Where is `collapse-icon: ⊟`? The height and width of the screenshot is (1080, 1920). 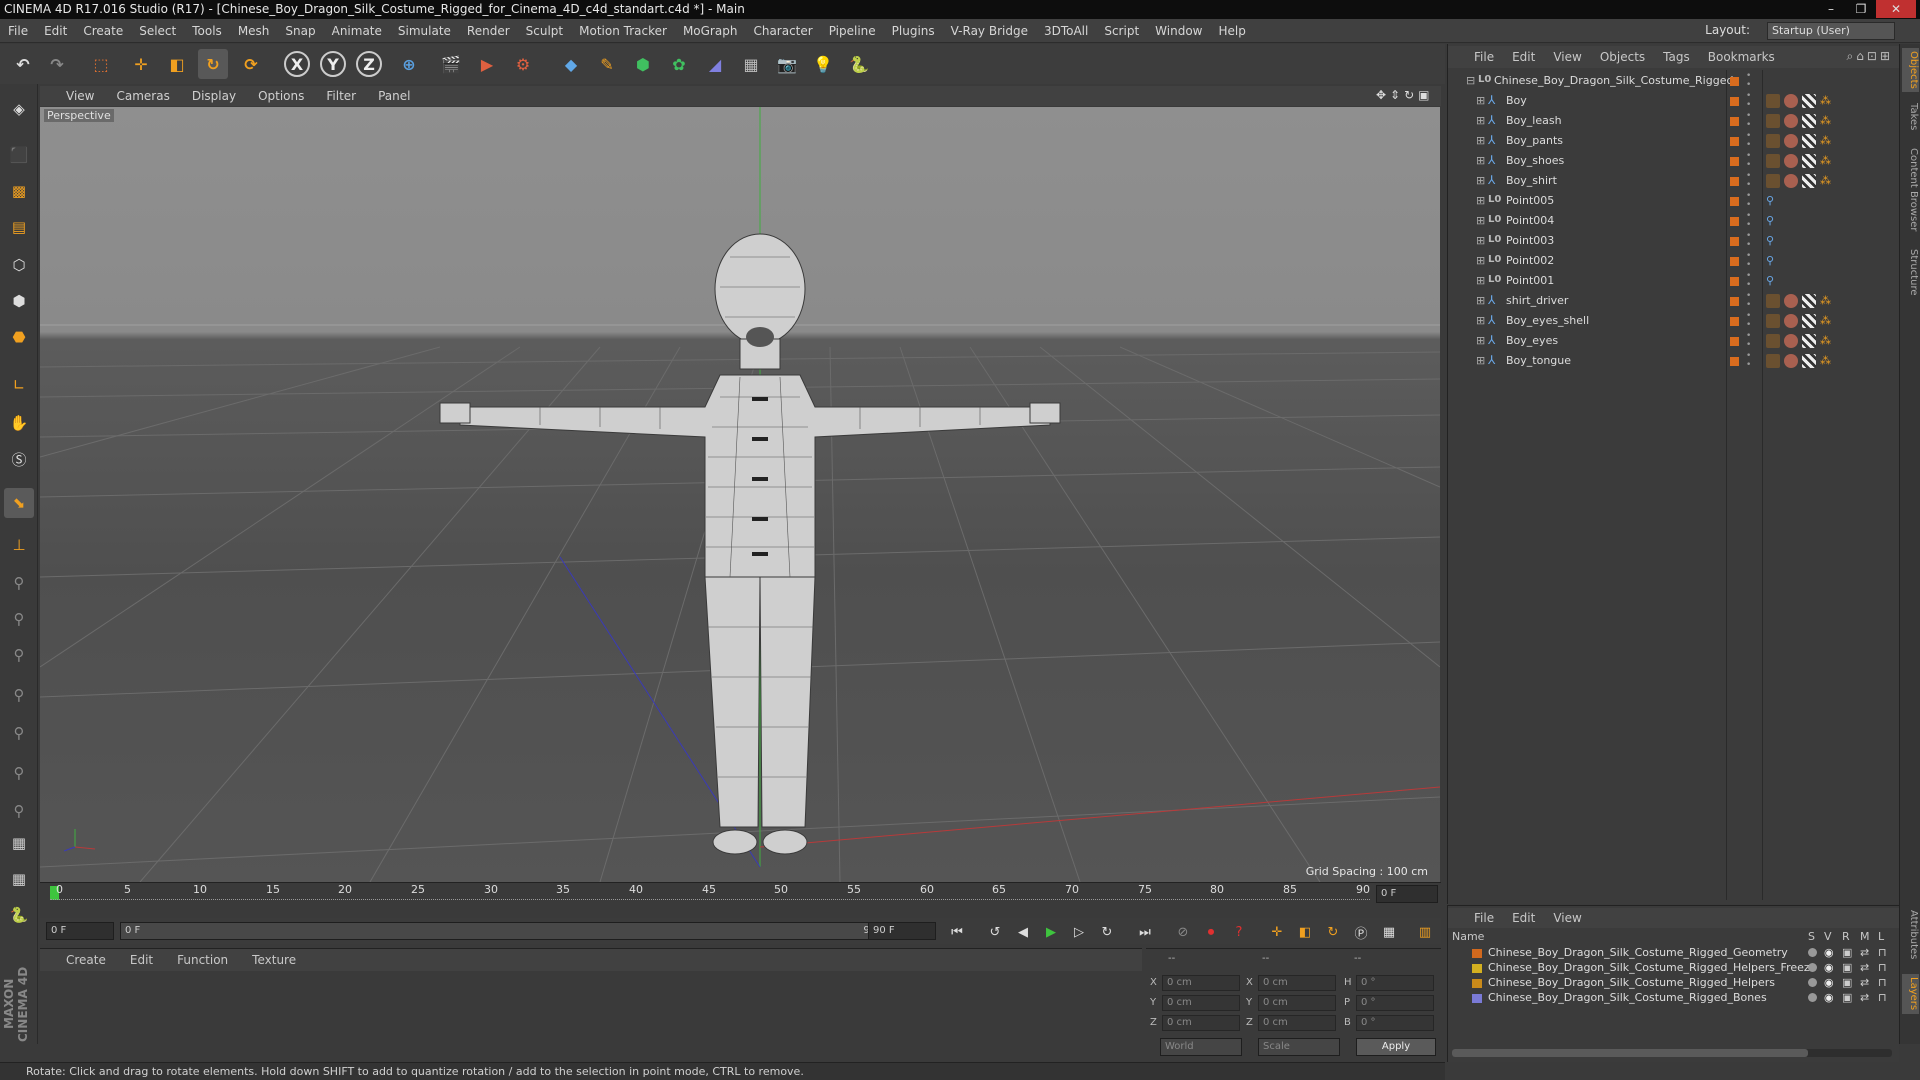
collapse-icon: ⊟ is located at coordinates (1470, 80).